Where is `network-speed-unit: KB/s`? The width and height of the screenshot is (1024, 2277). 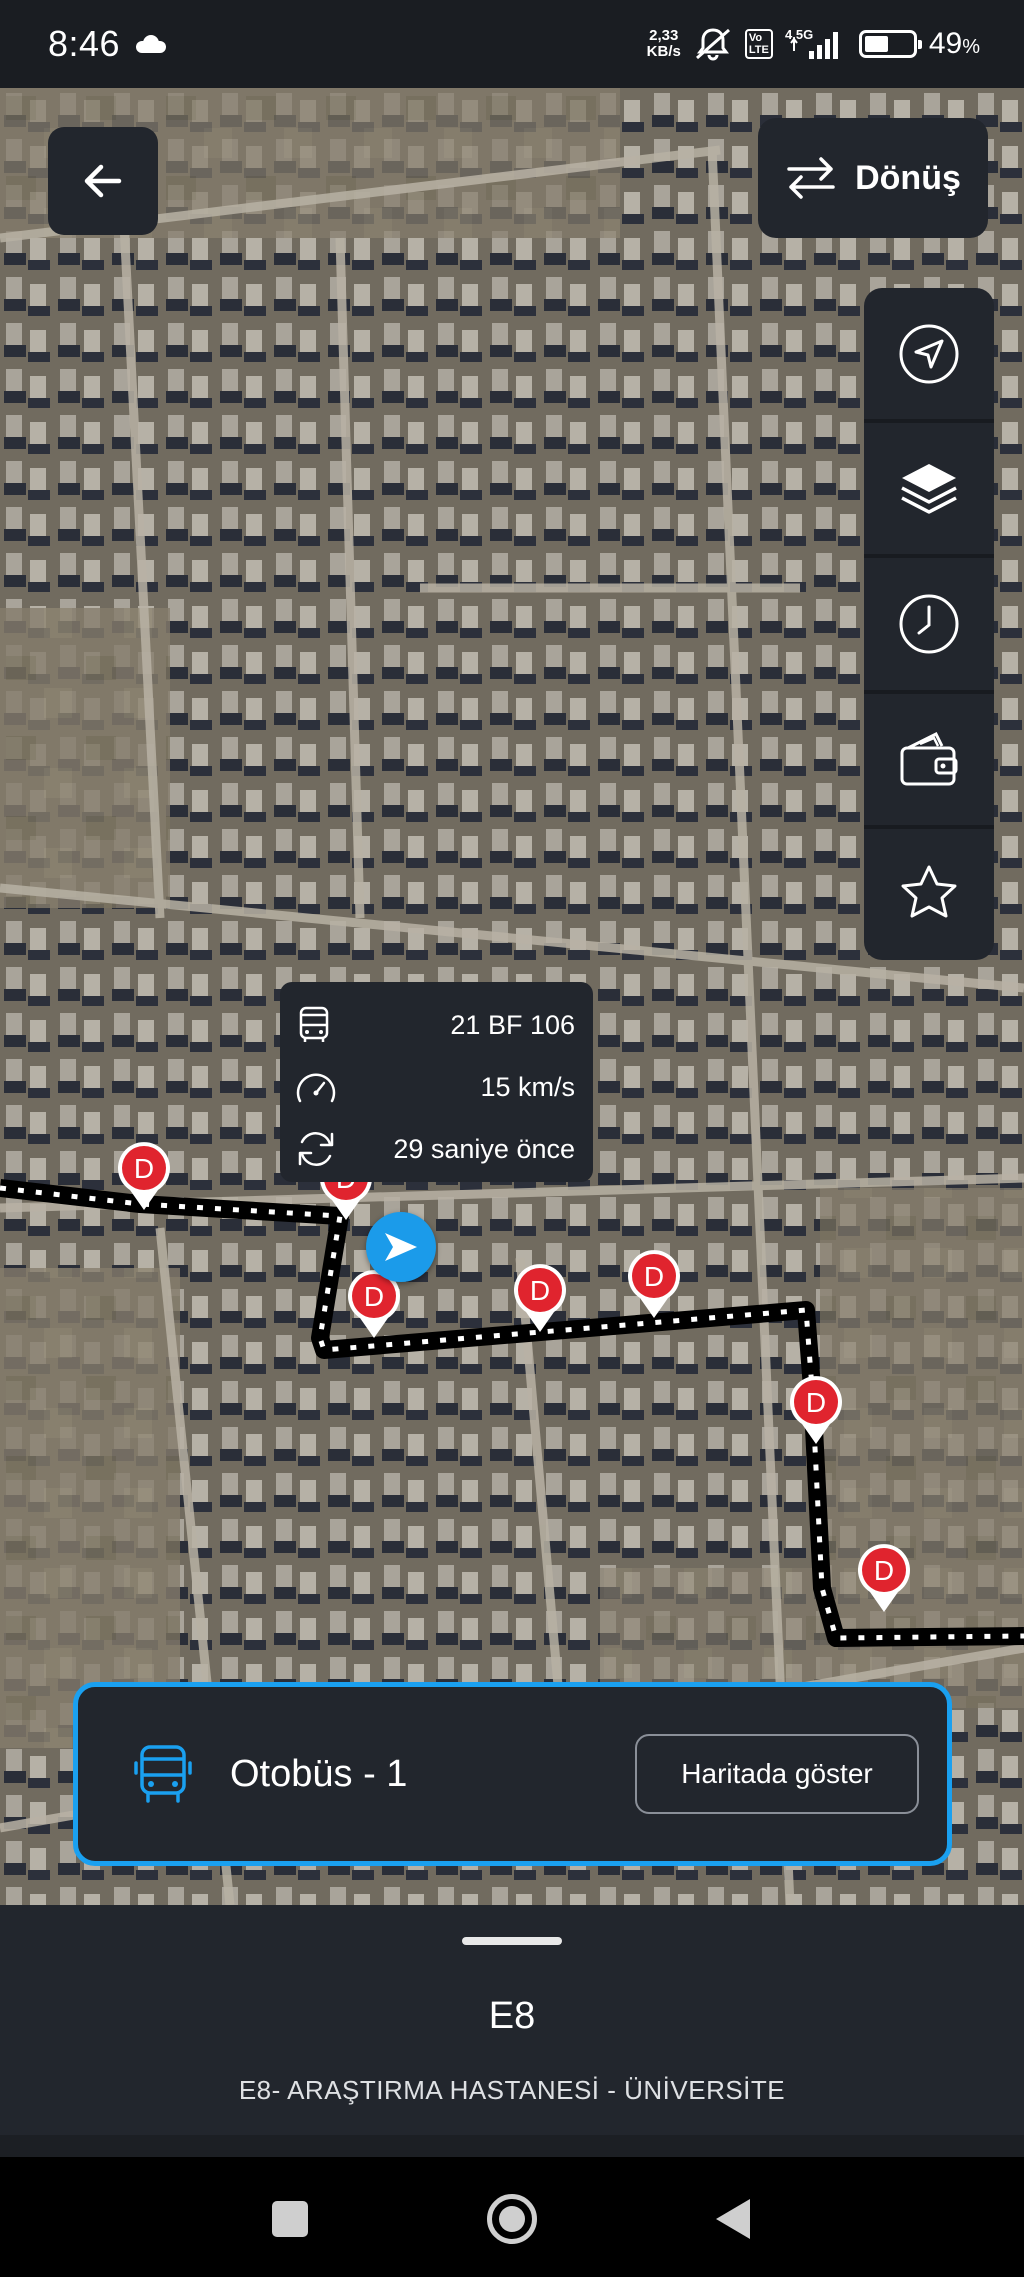
network-speed-unit: KB/s is located at coordinates (663, 51).